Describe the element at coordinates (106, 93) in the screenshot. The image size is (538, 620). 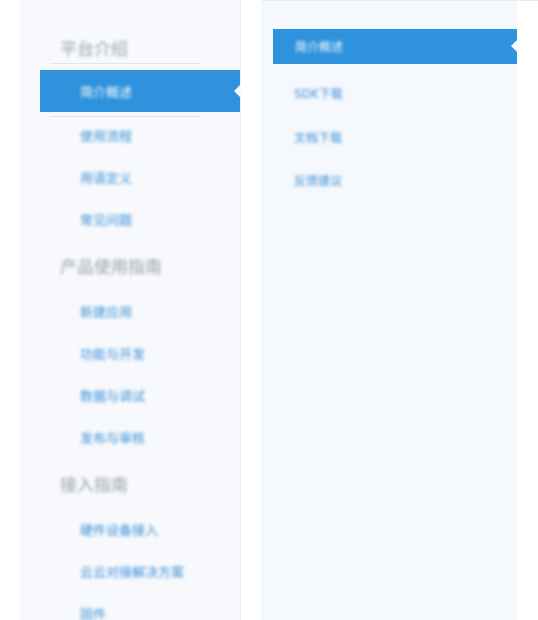
I see `sidebar-item-label: 简介概述` at that location.